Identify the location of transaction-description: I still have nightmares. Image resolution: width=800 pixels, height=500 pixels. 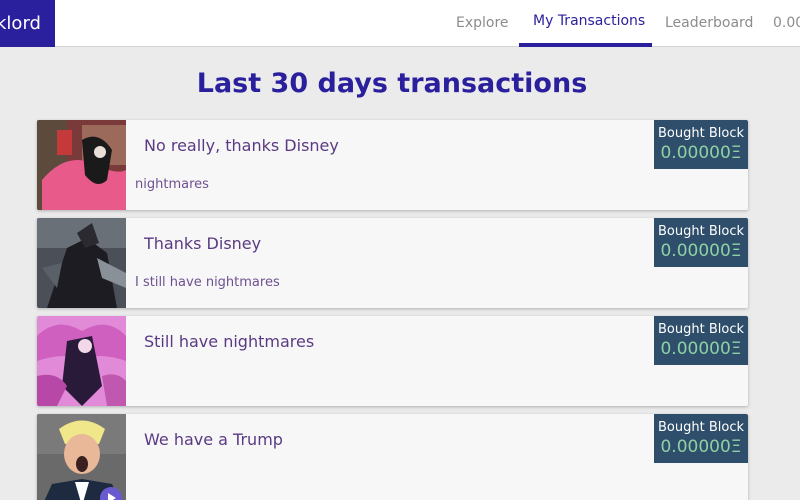
(207, 282).